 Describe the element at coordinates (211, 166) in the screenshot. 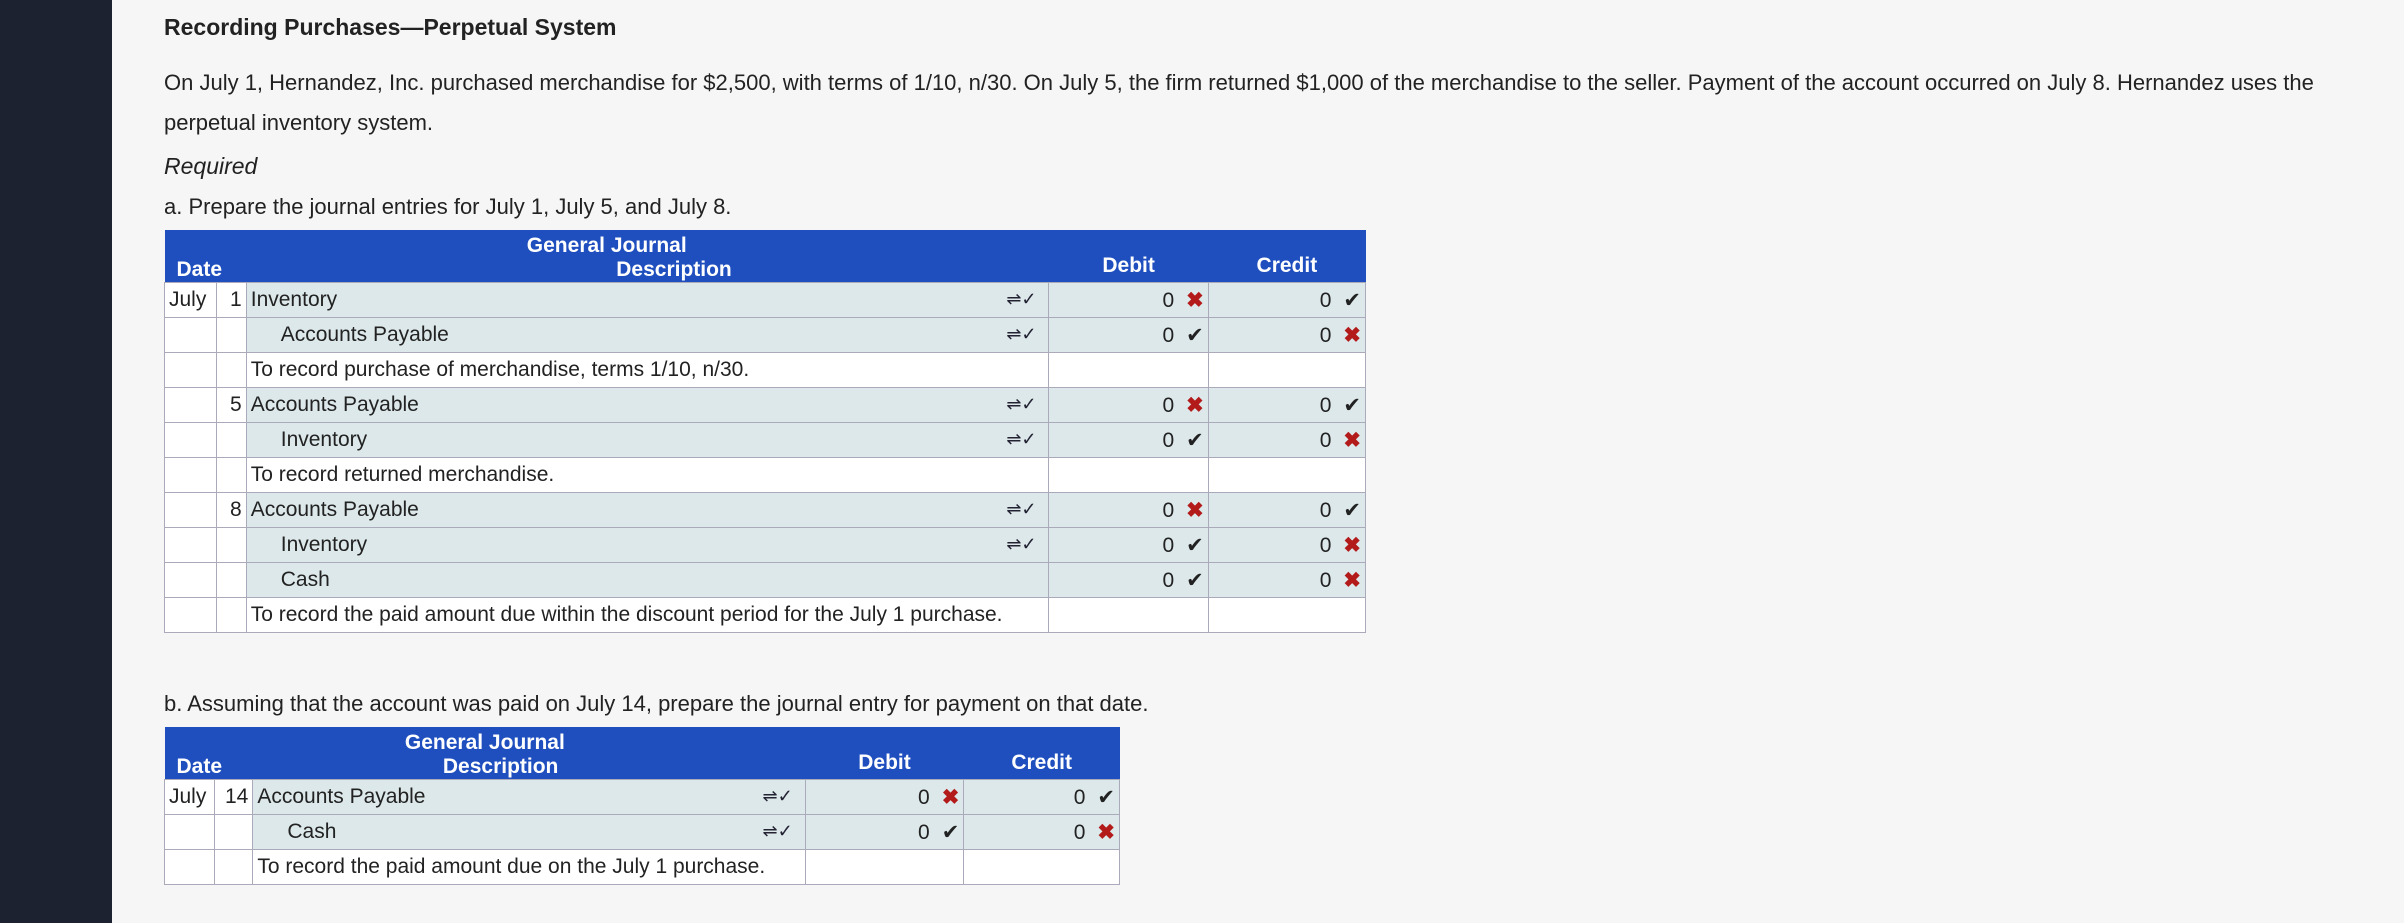

I see `required-heading: Required` at that location.